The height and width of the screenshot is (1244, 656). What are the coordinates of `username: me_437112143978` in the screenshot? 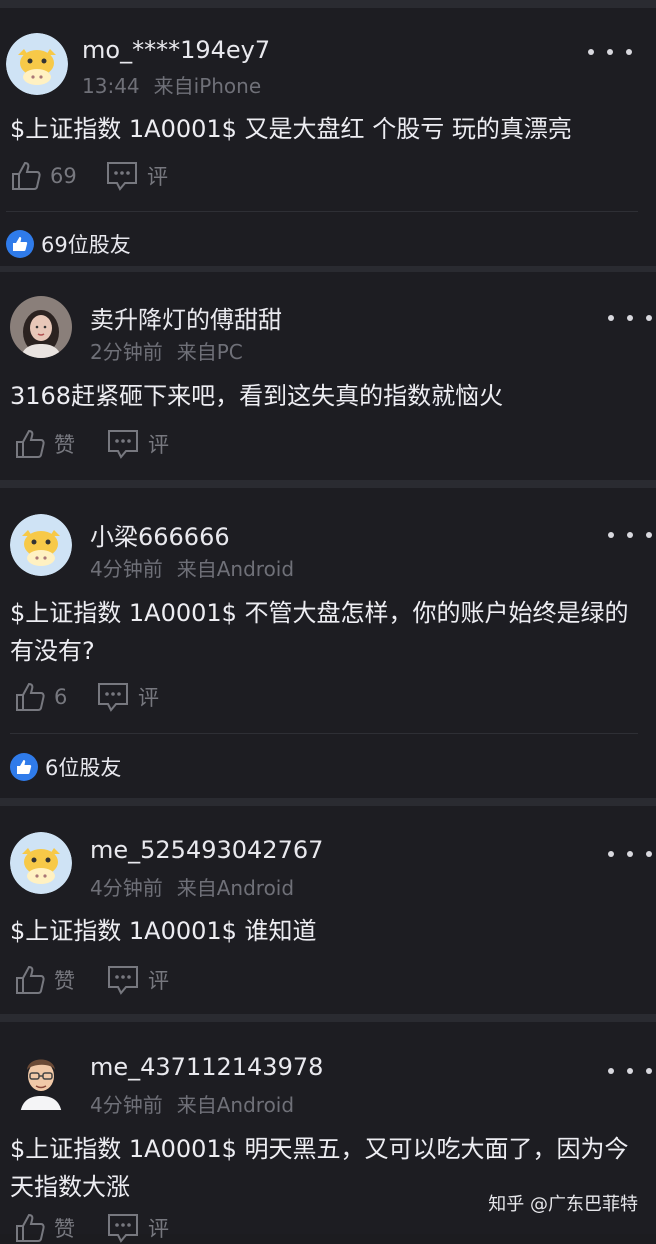 It's located at (206, 1067).